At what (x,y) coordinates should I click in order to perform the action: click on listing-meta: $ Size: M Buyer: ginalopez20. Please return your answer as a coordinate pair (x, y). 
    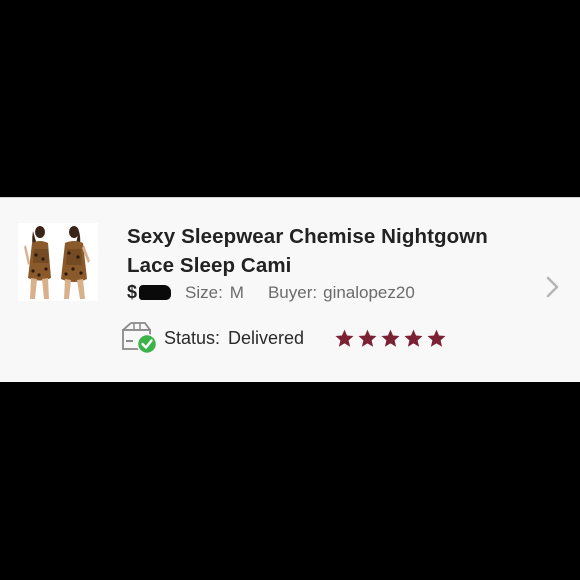
    Looking at the image, I should click on (271, 293).